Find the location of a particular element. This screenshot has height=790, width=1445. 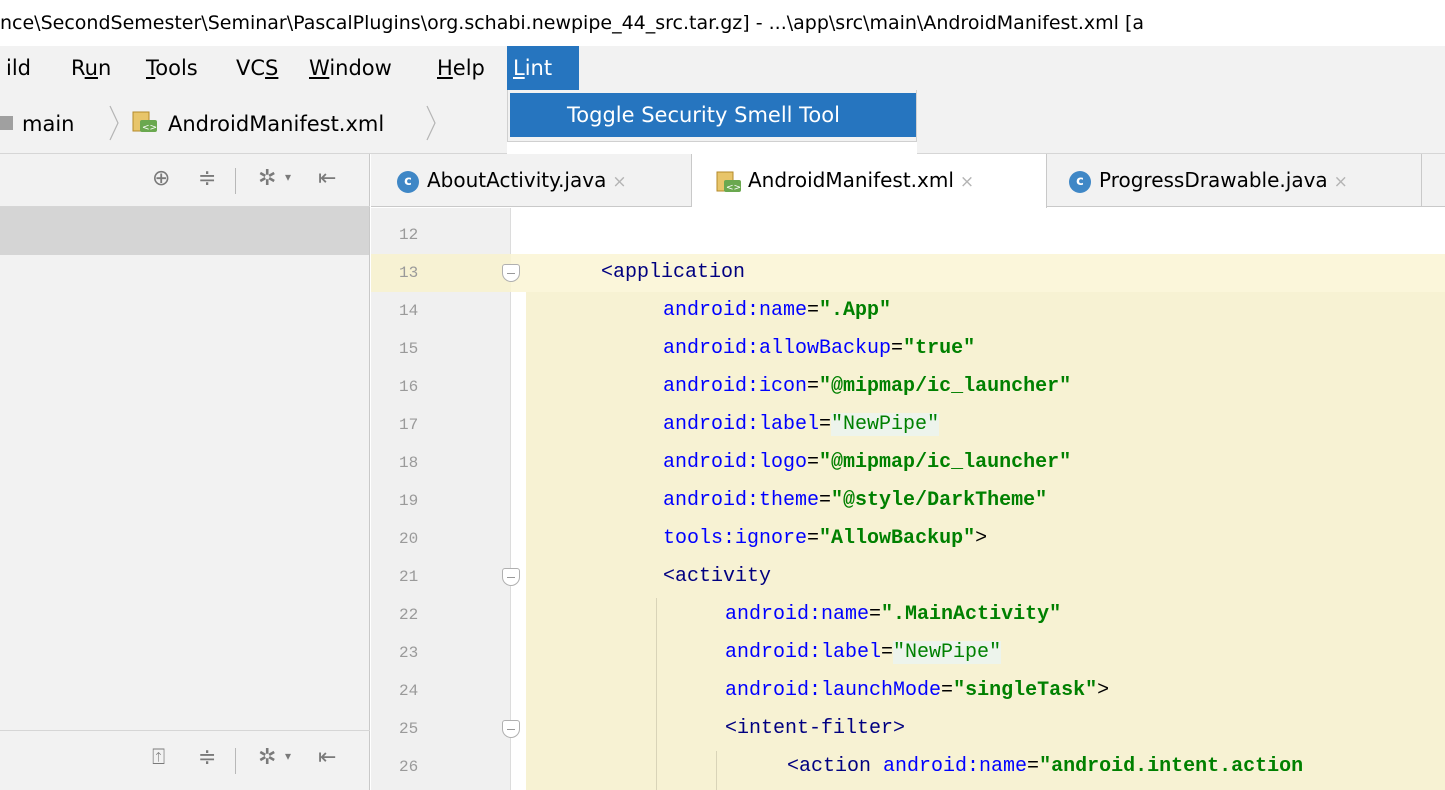

code-text: tools:ignore="AllowBackup"> is located at coordinates (825, 539).